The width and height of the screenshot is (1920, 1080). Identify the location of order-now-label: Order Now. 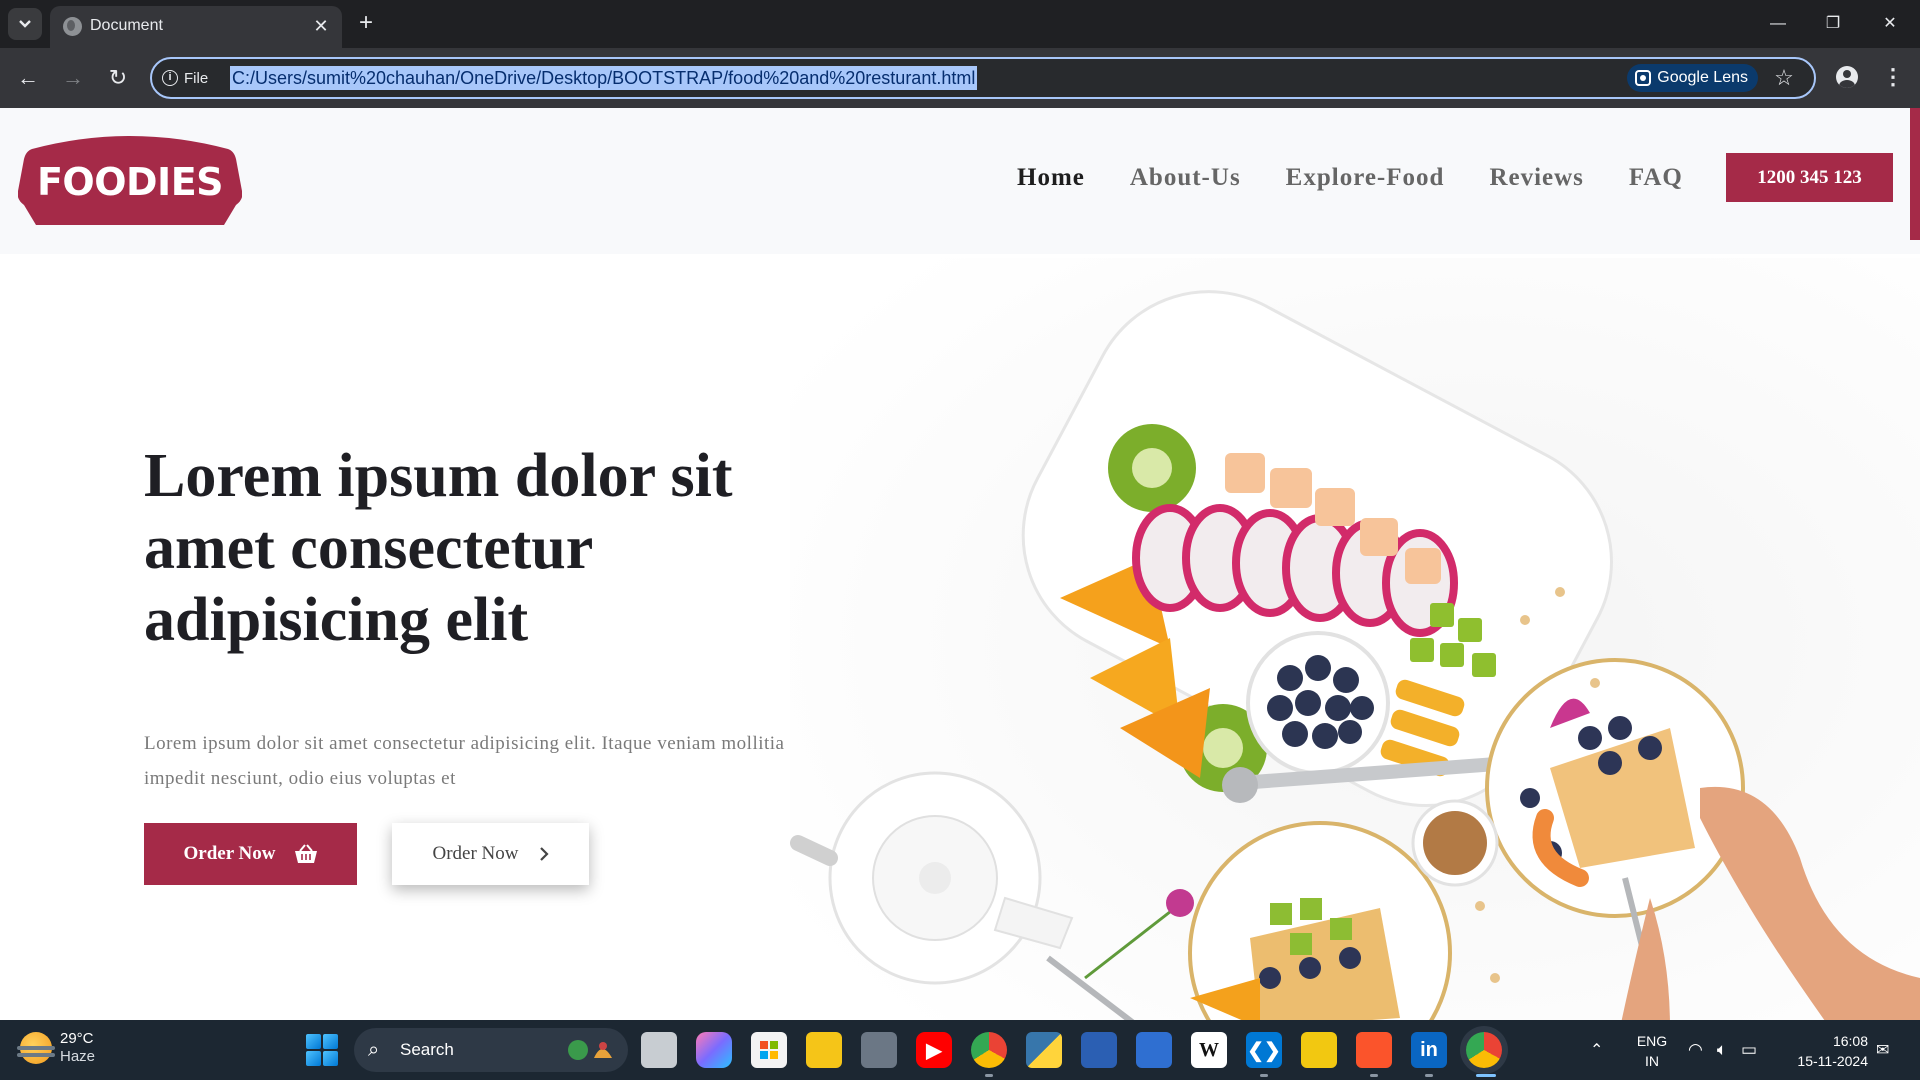
(229, 853).